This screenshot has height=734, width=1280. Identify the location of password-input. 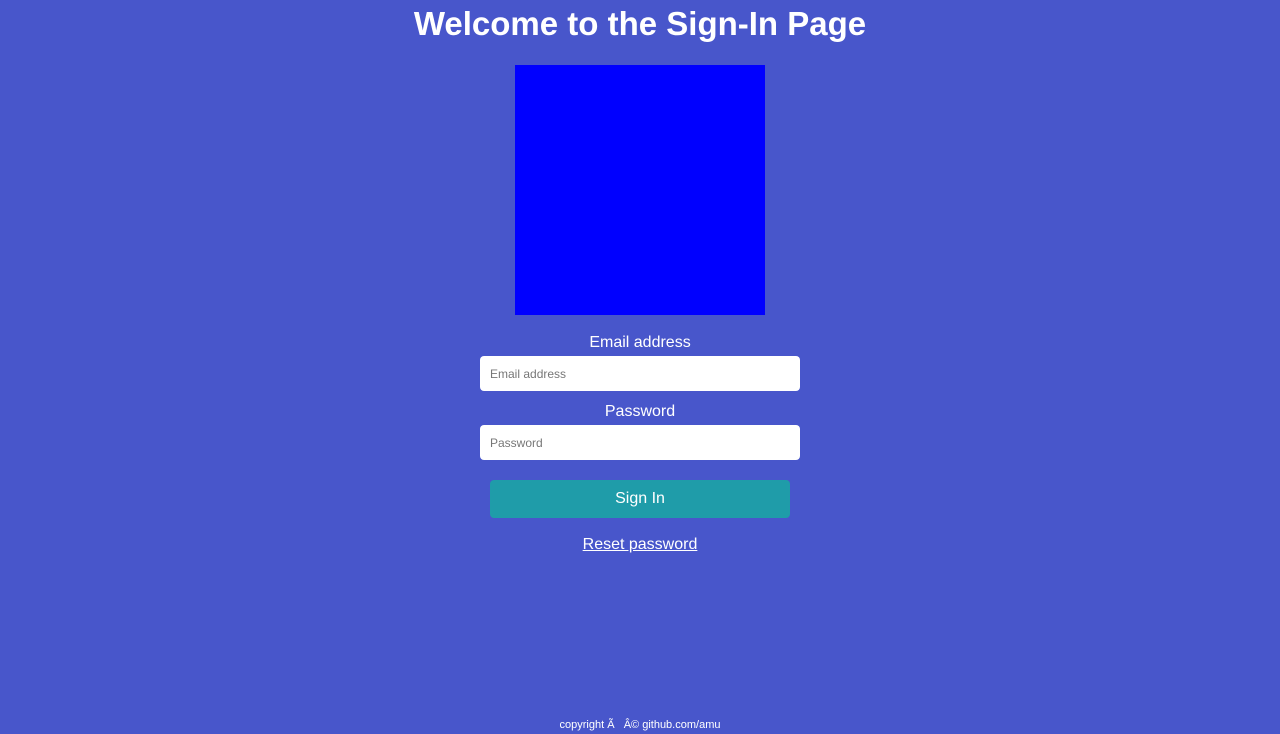
(640, 442).